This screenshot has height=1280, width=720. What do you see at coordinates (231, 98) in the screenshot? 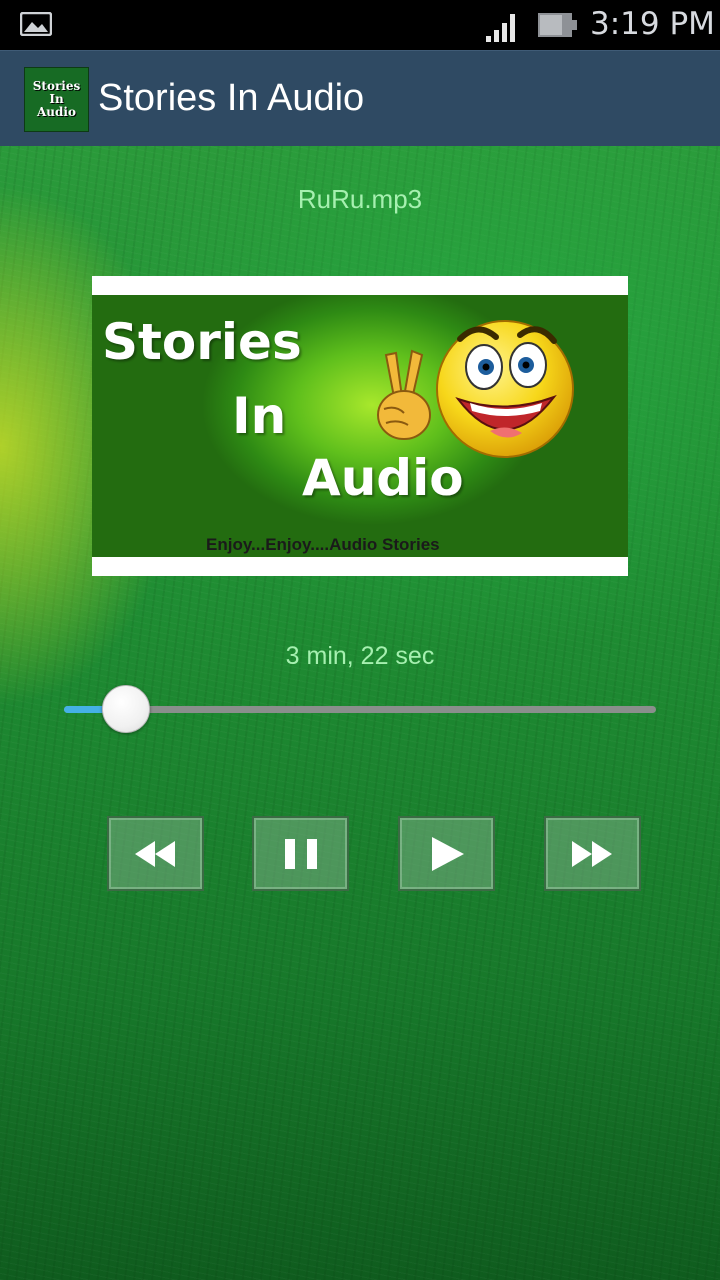
I see `app-title: Stories In Audio` at bounding box center [231, 98].